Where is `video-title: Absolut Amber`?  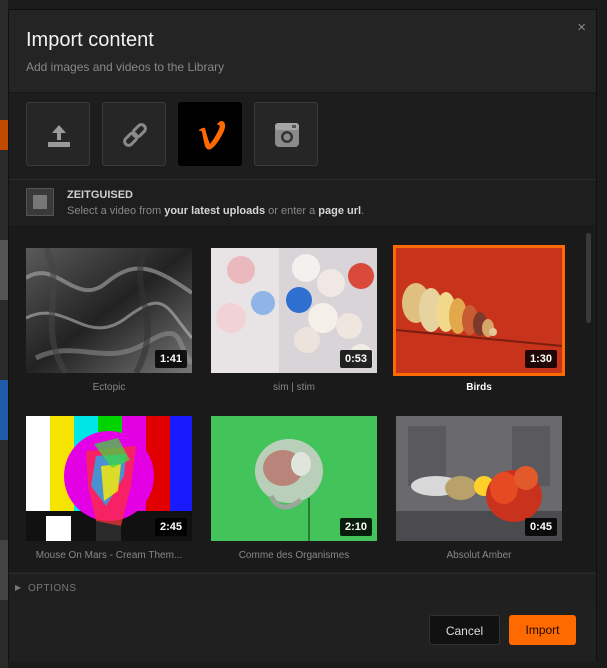
video-title: Absolut Amber is located at coordinates (479, 555).